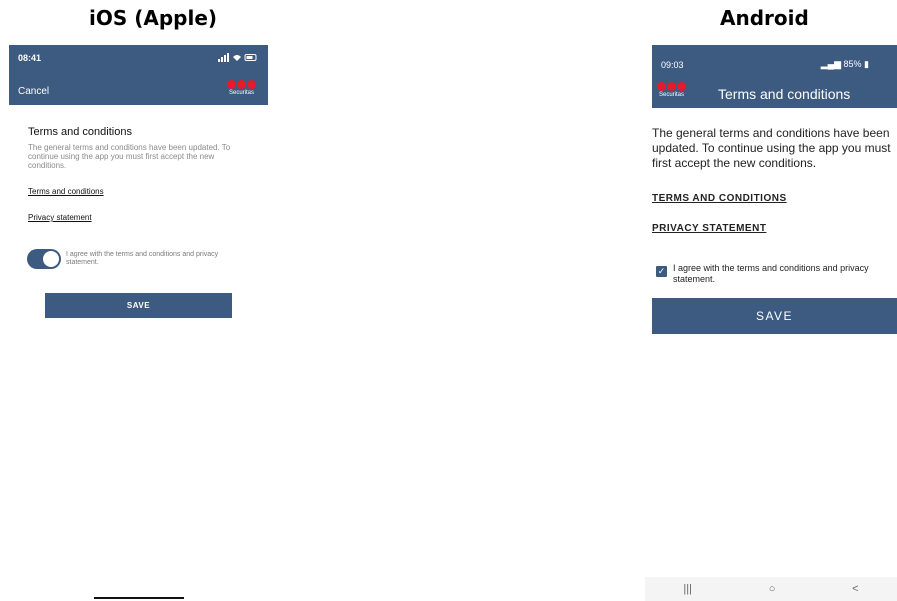 Image resolution: width=897 pixels, height=601 pixels. Describe the element at coordinates (80, 132) in the screenshot. I see `ios-page-title: Terms and conditions` at that location.